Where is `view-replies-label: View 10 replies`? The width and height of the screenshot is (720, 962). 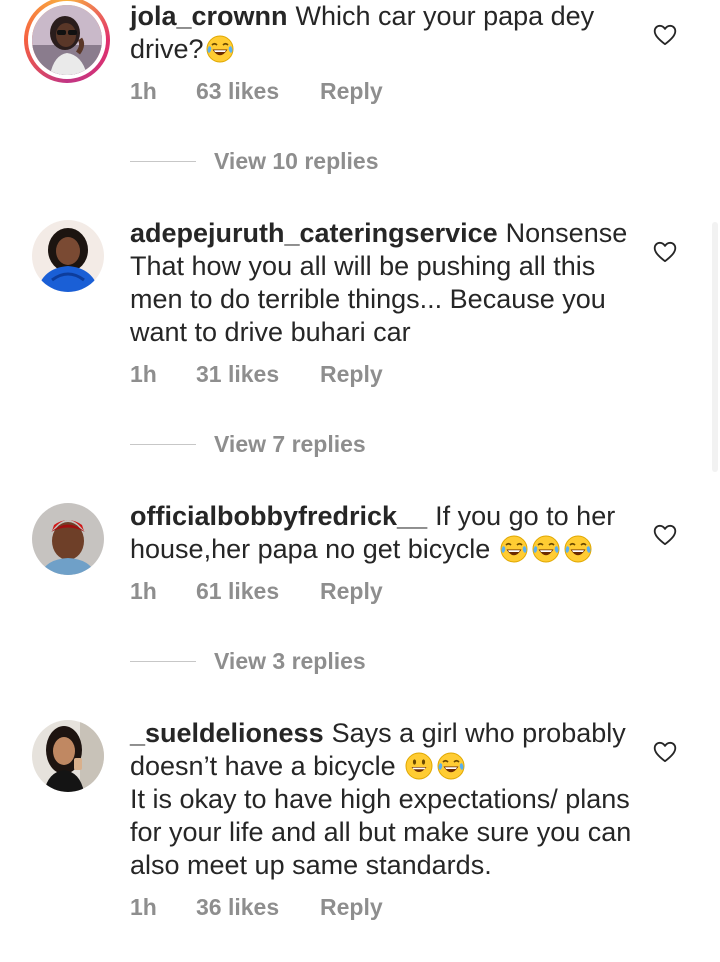
view-replies-label: View 10 replies is located at coordinates (296, 161).